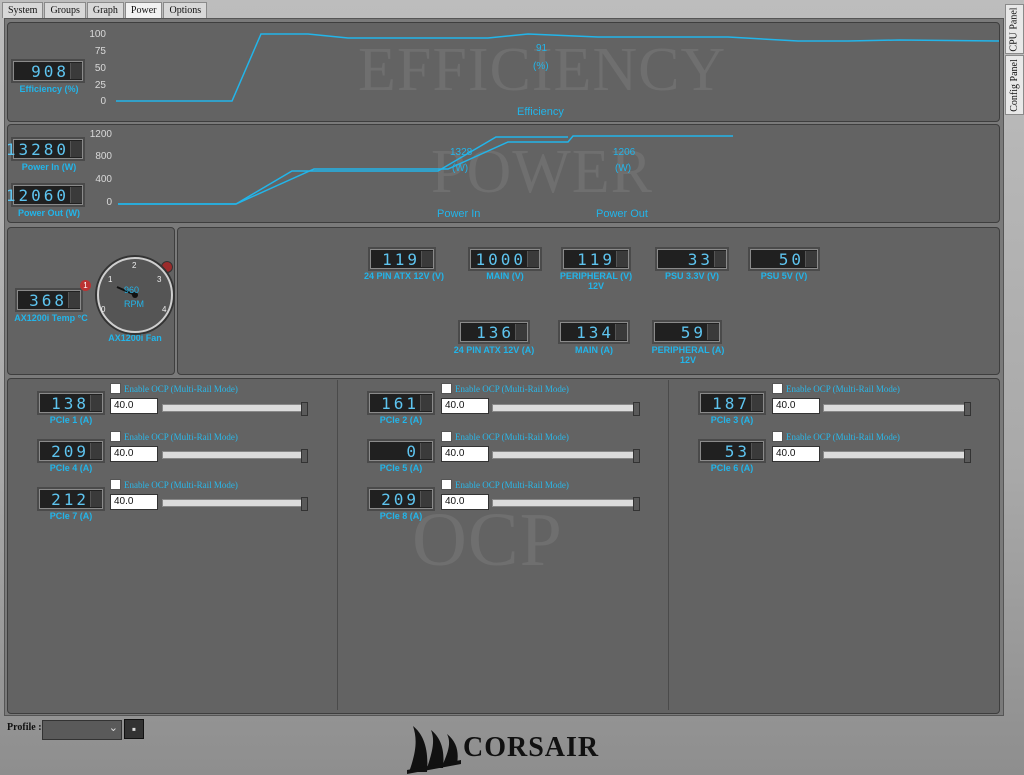 Image resolution: width=1024 pixels, height=775 pixels. I want to click on current-readout: 59, so click(687, 332).